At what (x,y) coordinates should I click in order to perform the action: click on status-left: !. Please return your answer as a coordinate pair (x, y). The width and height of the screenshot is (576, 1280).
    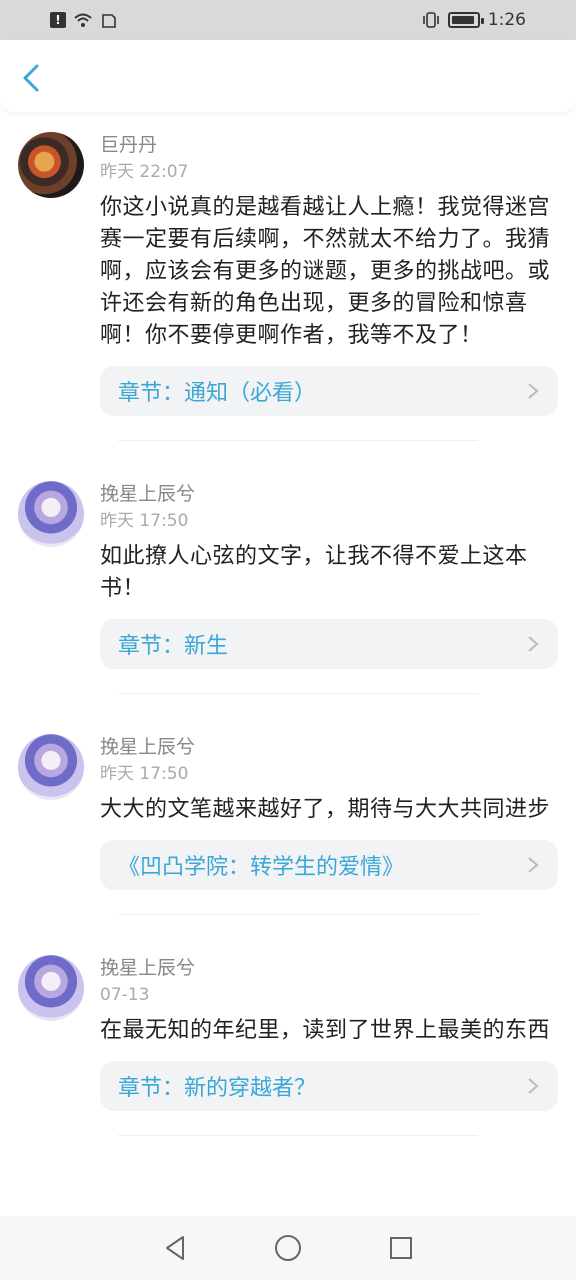
    Looking at the image, I should click on (84, 20).